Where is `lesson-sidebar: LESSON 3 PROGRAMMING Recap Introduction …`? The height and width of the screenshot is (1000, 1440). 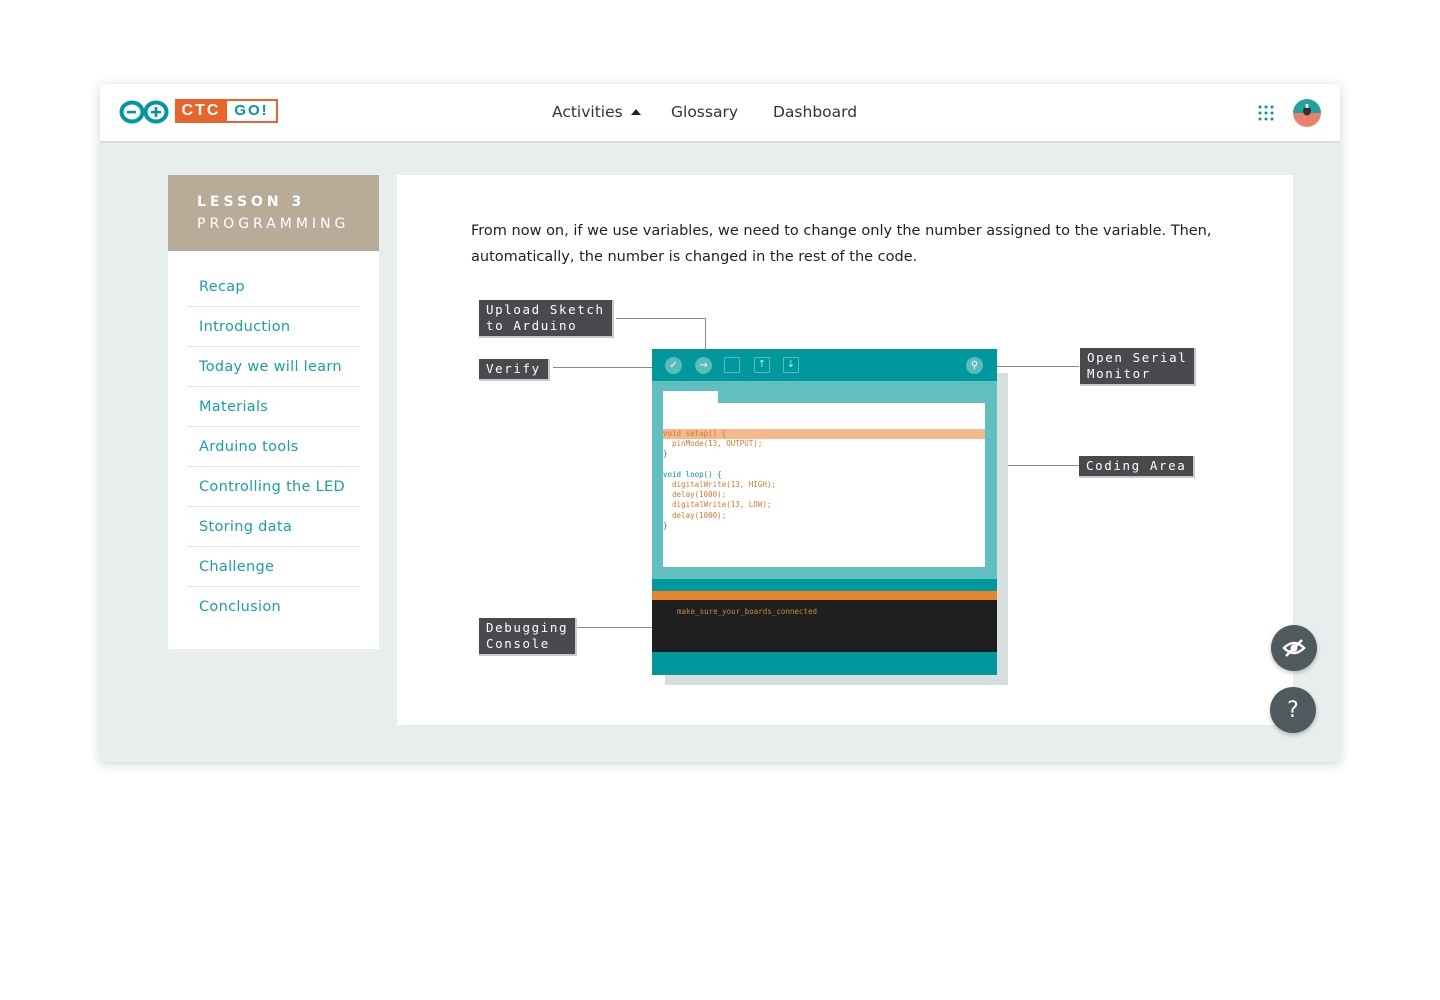
lesson-sidebar: LESSON 3 PROGRAMMING Recap Introduction … is located at coordinates (273, 412).